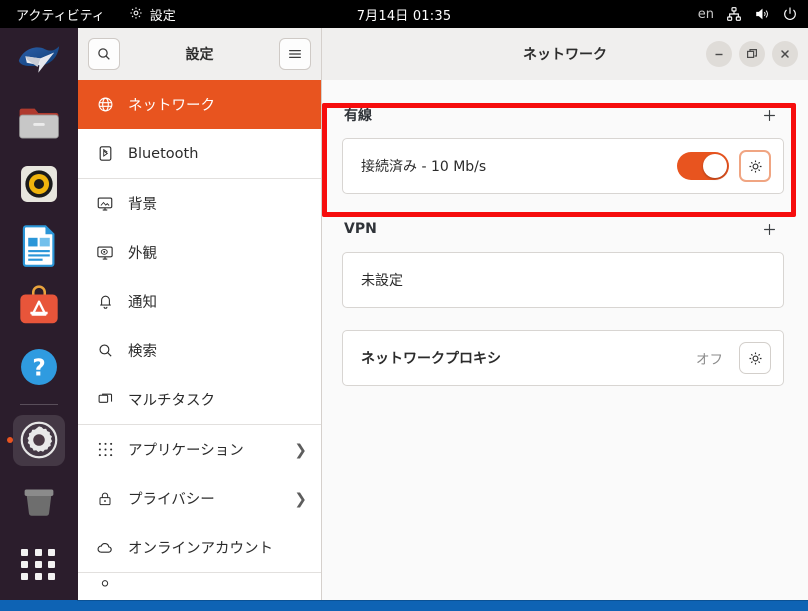 Image resolution: width=808 pixels, height=611 pixels. What do you see at coordinates (39, 404) in the screenshot?
I see `dock-separator` at bounding box center [39, 404].